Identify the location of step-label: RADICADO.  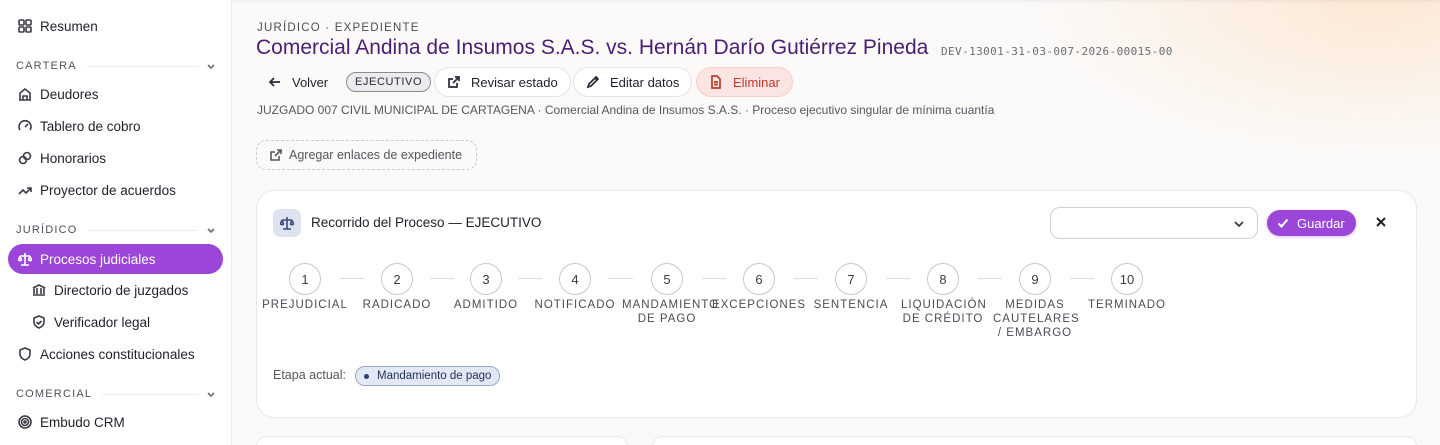
(397, 305).